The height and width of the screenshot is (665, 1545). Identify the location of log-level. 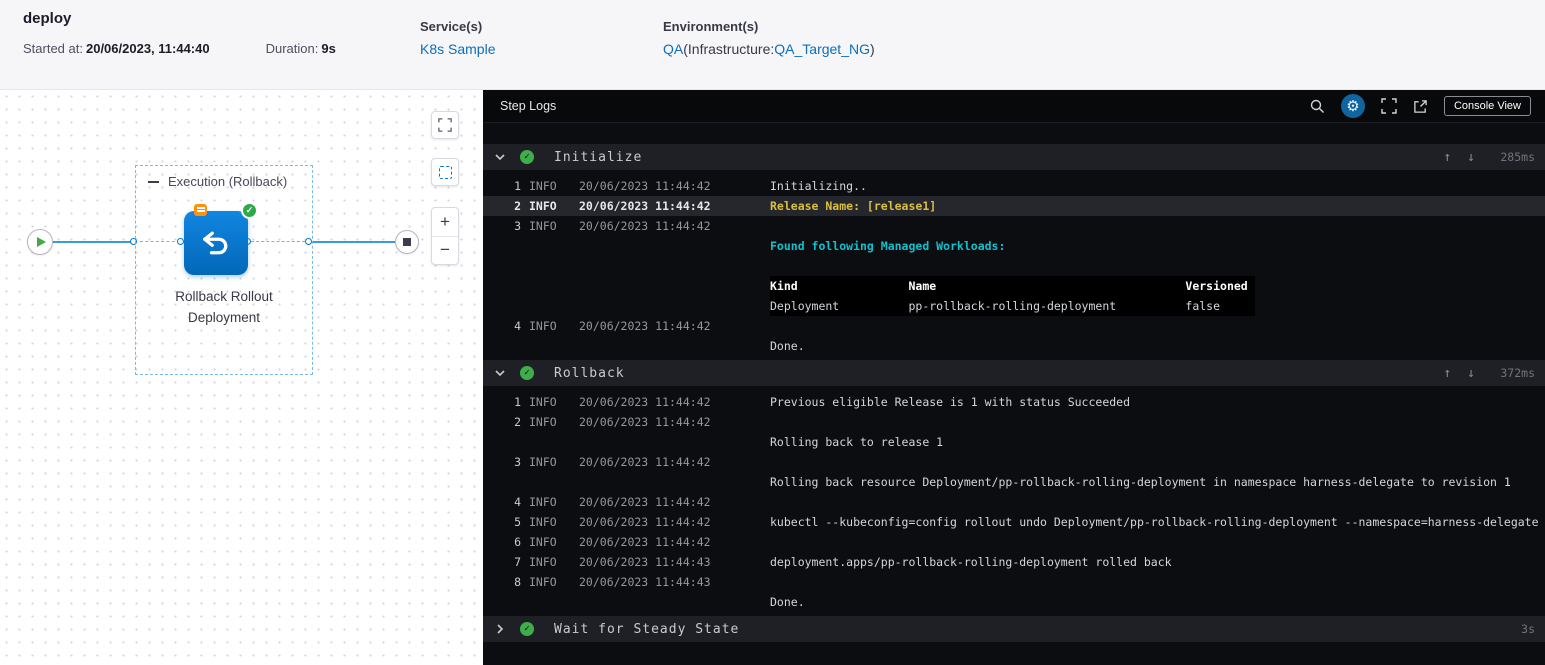
(550, 286).